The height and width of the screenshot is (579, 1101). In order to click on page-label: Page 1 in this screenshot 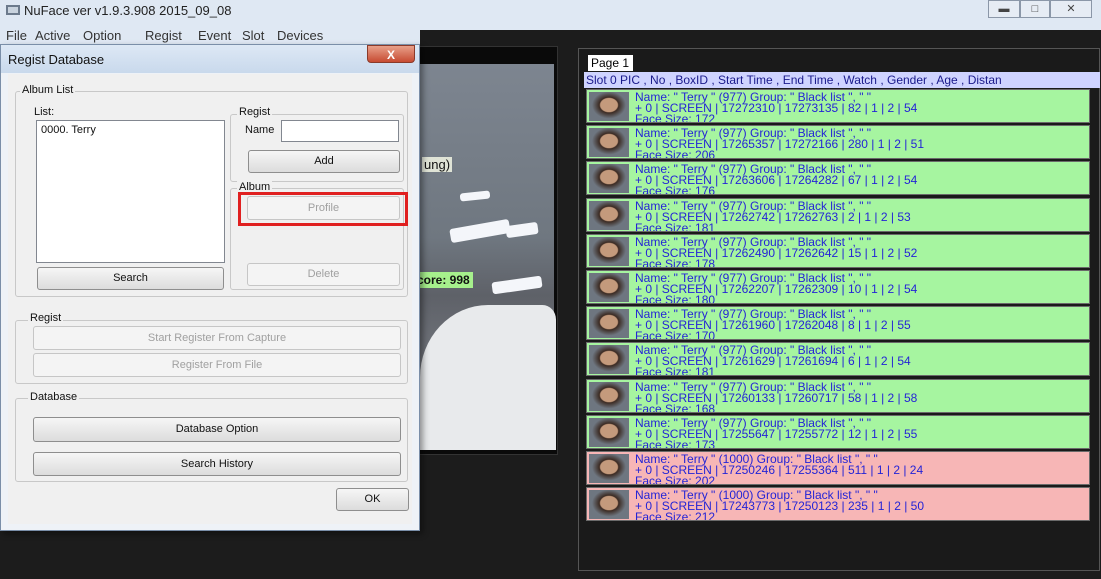, I will do `click(610, 63)`.